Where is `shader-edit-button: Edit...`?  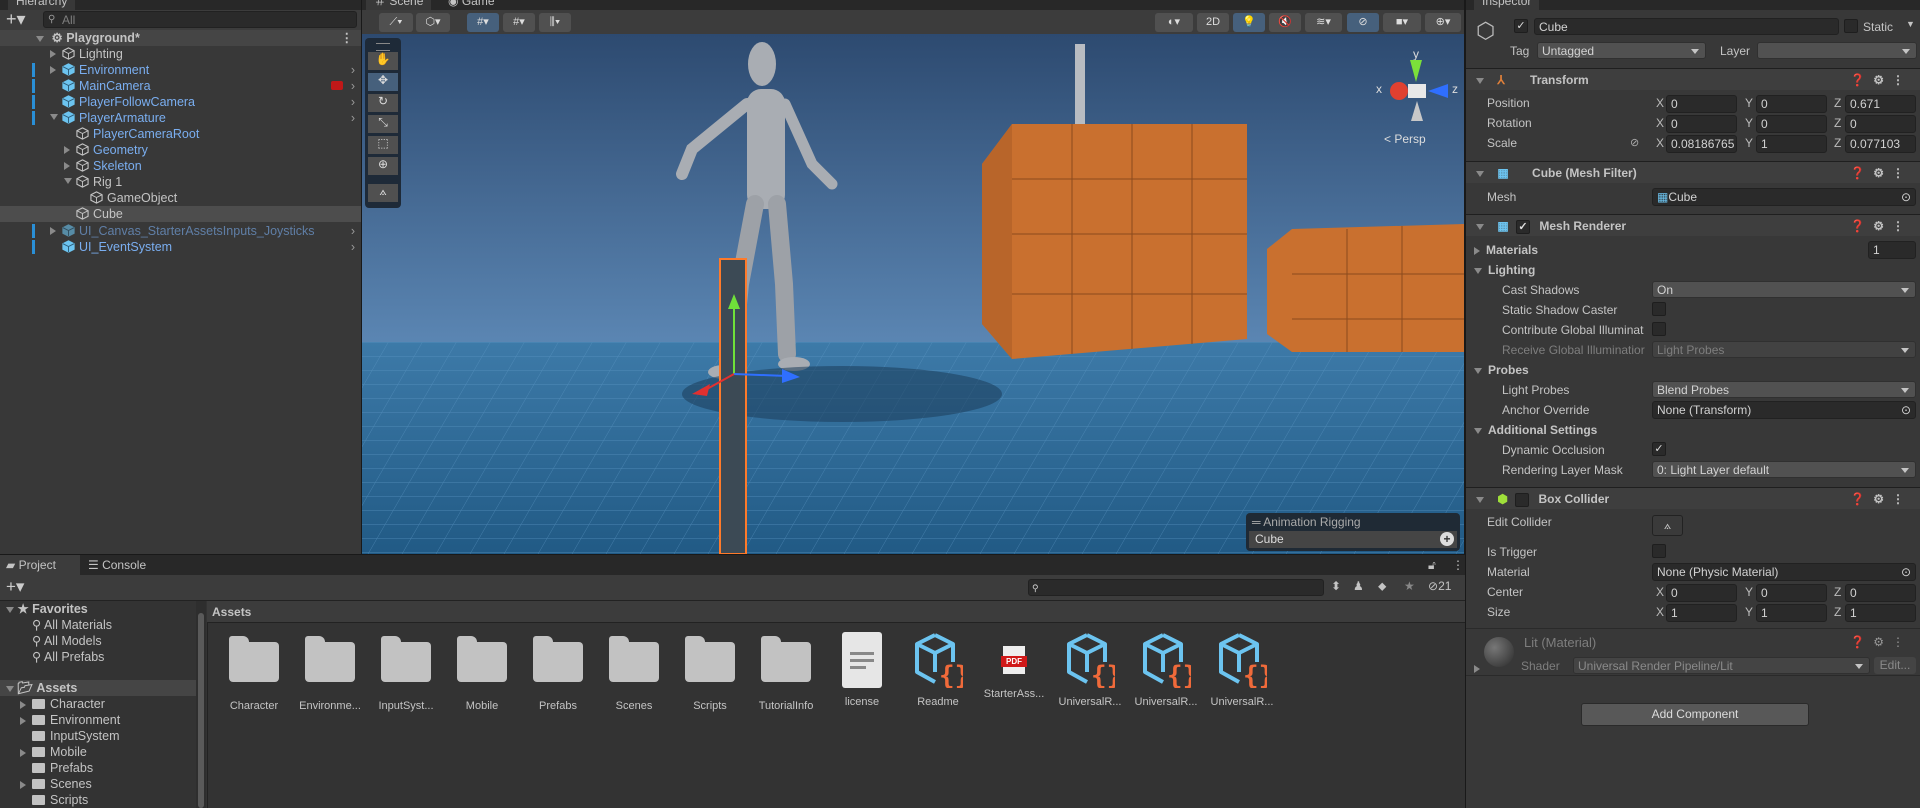
shader-edit-button: Edit... is located at coordinates (1895, 665).